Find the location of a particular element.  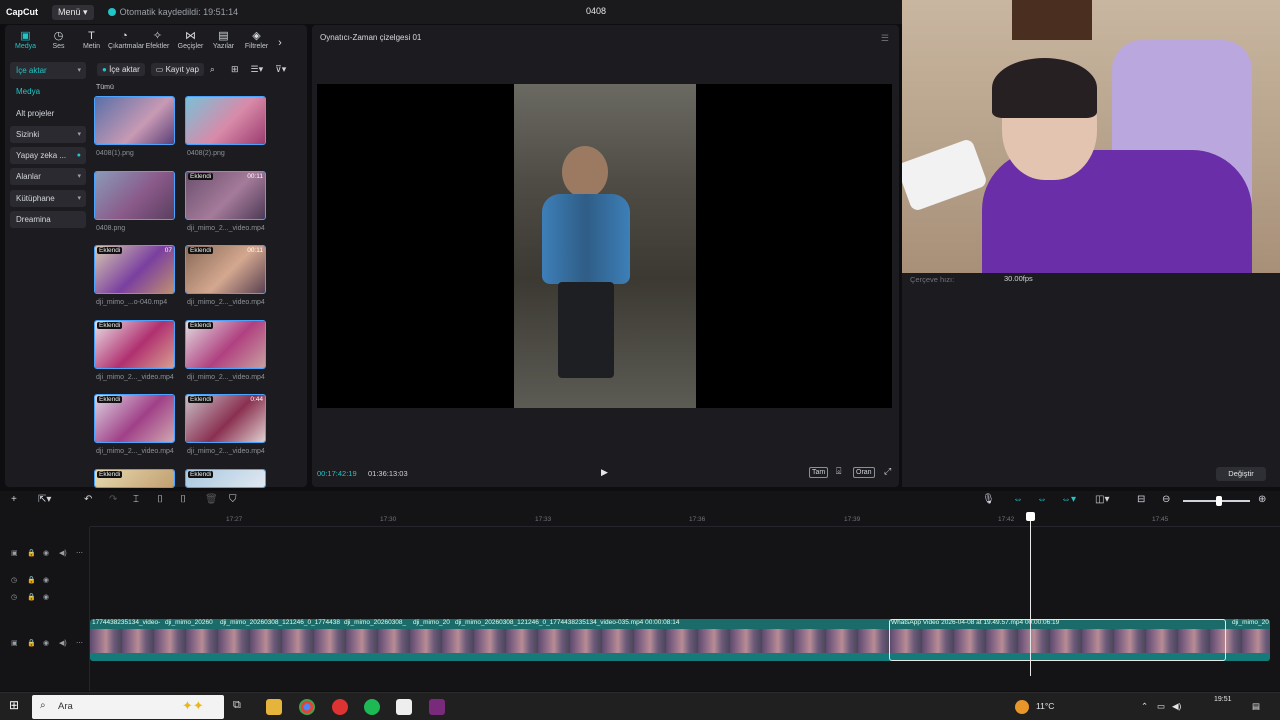

ratio-button: Oran is located at coordinates (864, 472).